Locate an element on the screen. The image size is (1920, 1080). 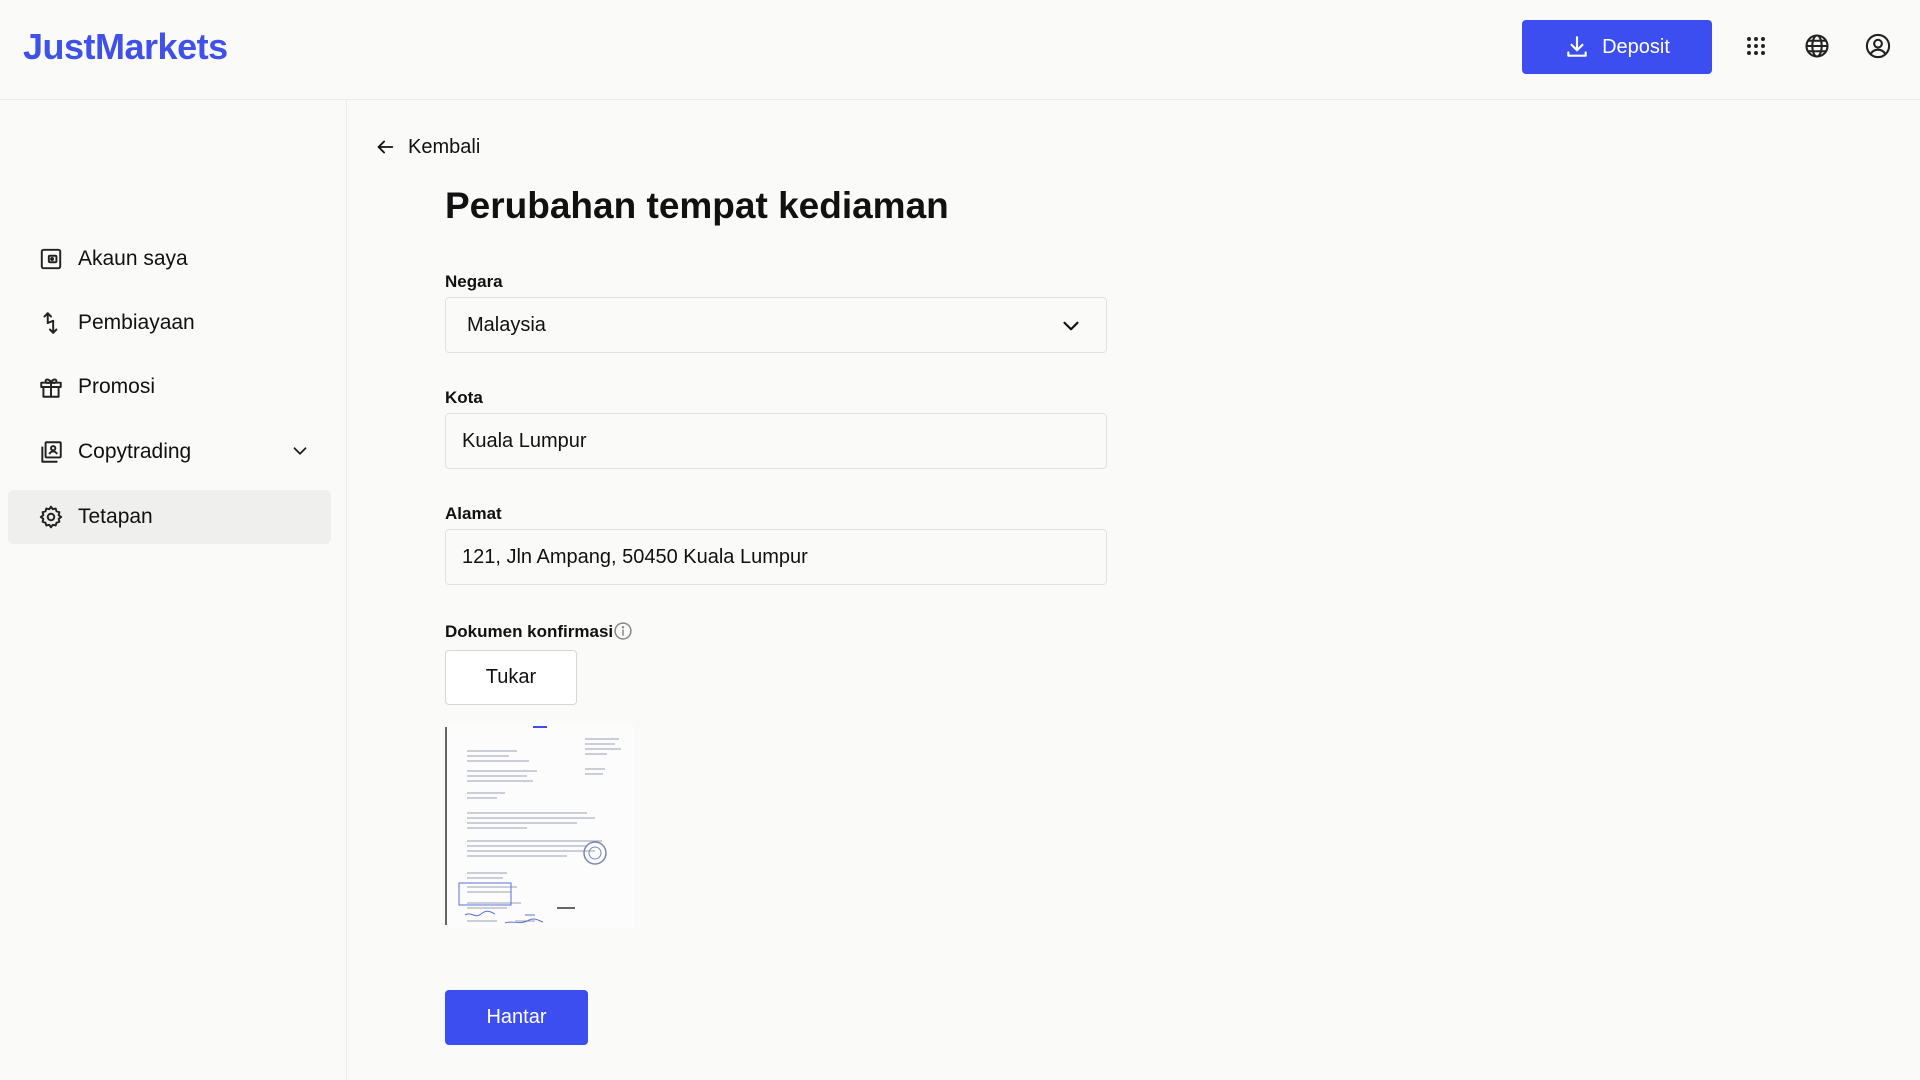
sidebar-item-label: Akaun saya is located at coordinates (133, 258).